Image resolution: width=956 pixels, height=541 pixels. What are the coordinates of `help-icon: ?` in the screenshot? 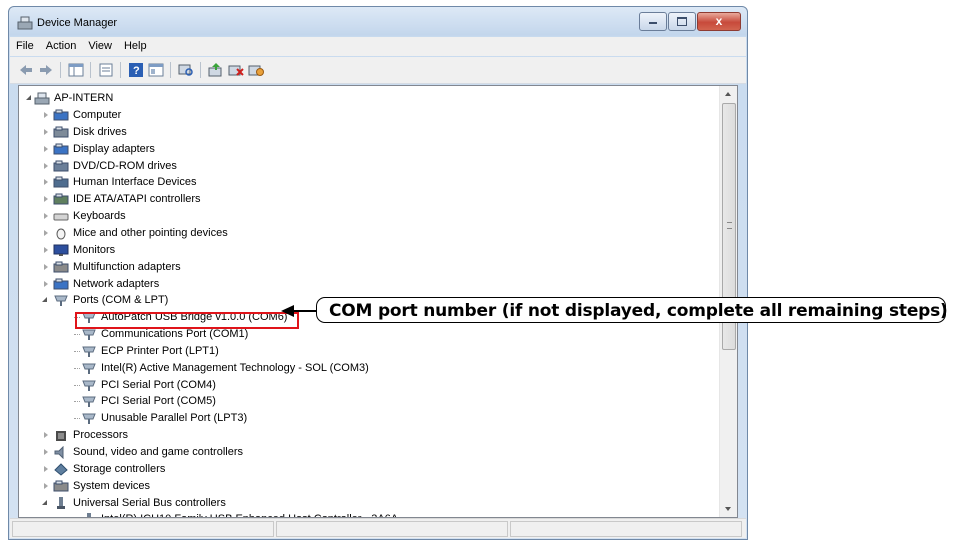 It's located at (136, 70).